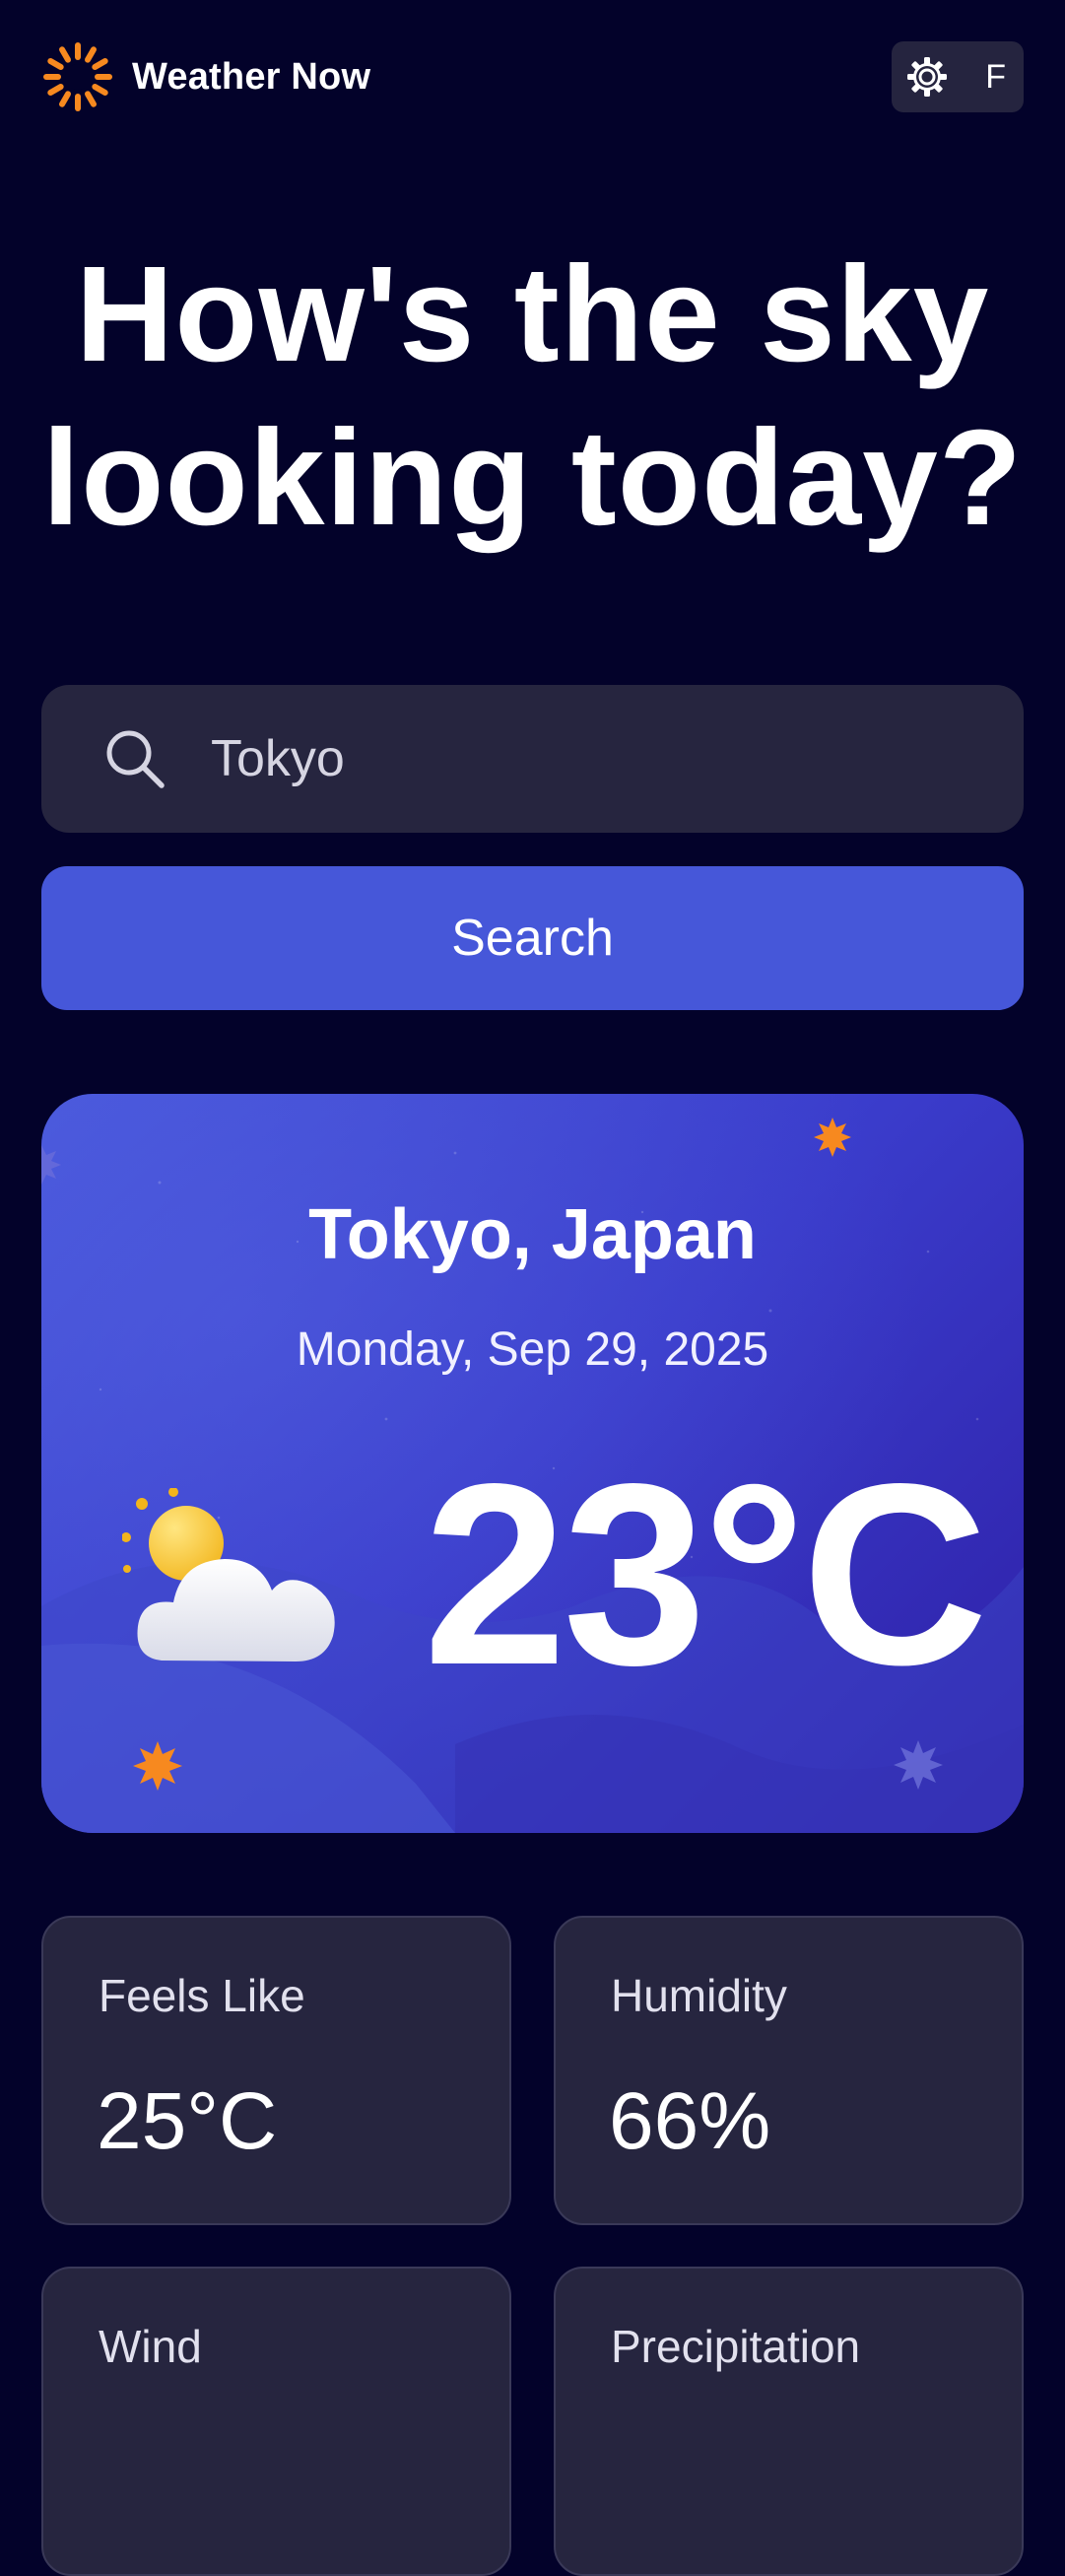 The height and width of the screenshot is (2576, 1065). Describe the element at coordinates (617, 759) in the screenshot. I see `search-input` at that location.